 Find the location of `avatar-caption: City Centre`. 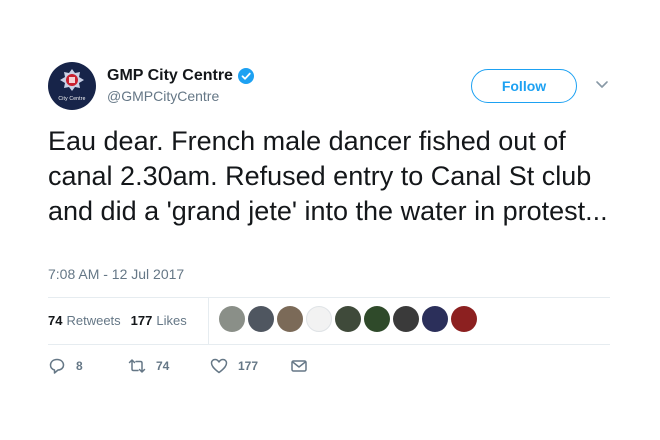

avatar-caption: City Centre is located at coordinates (72, 99).